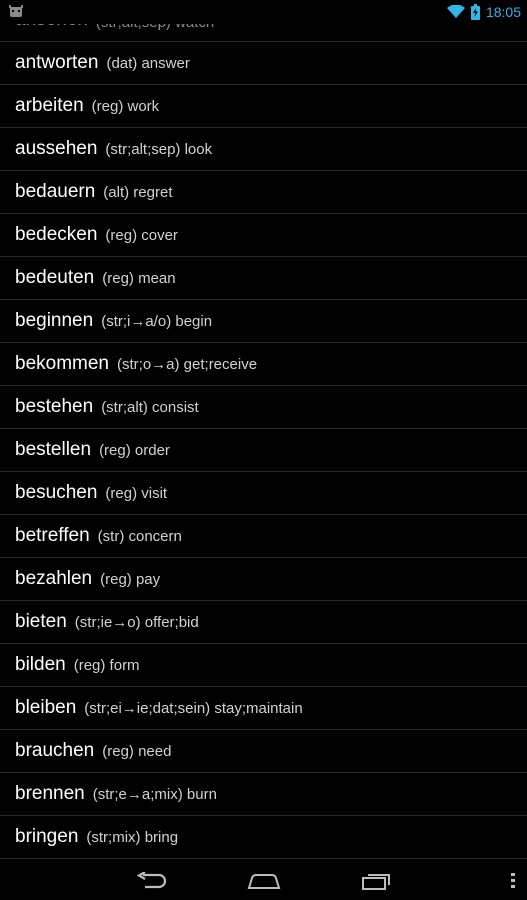 The width and height of the screenshot is (527, 900). What do you see at coordinates (141, 235) in the screenshot?
I see `verb-details: (reg) cover` at bounding box center [141, 235].